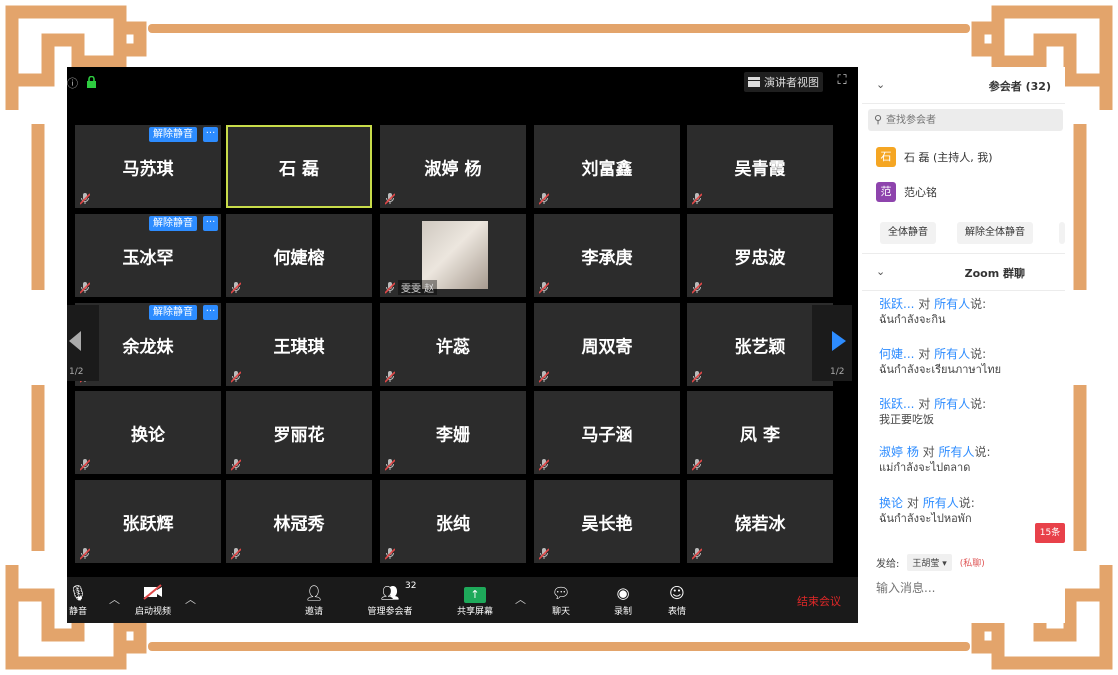  I want to click on reactions-button: ☺ 表情, so click(677, 600).